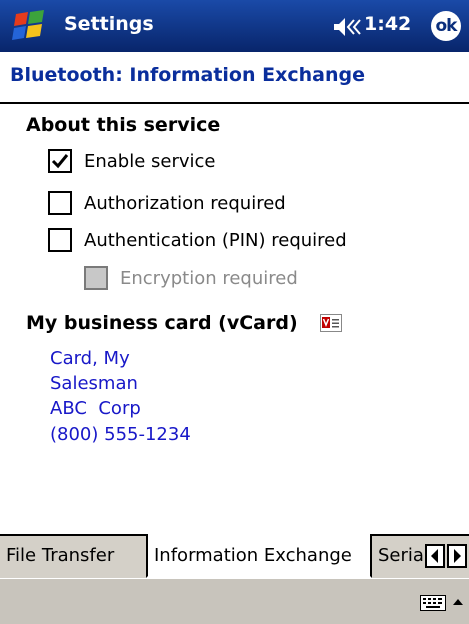 The width and height of the screenshot is (469, 624). Describe the element at coordinates (109, 24) in the screenshot. I see `app-title: Settings` at that location.